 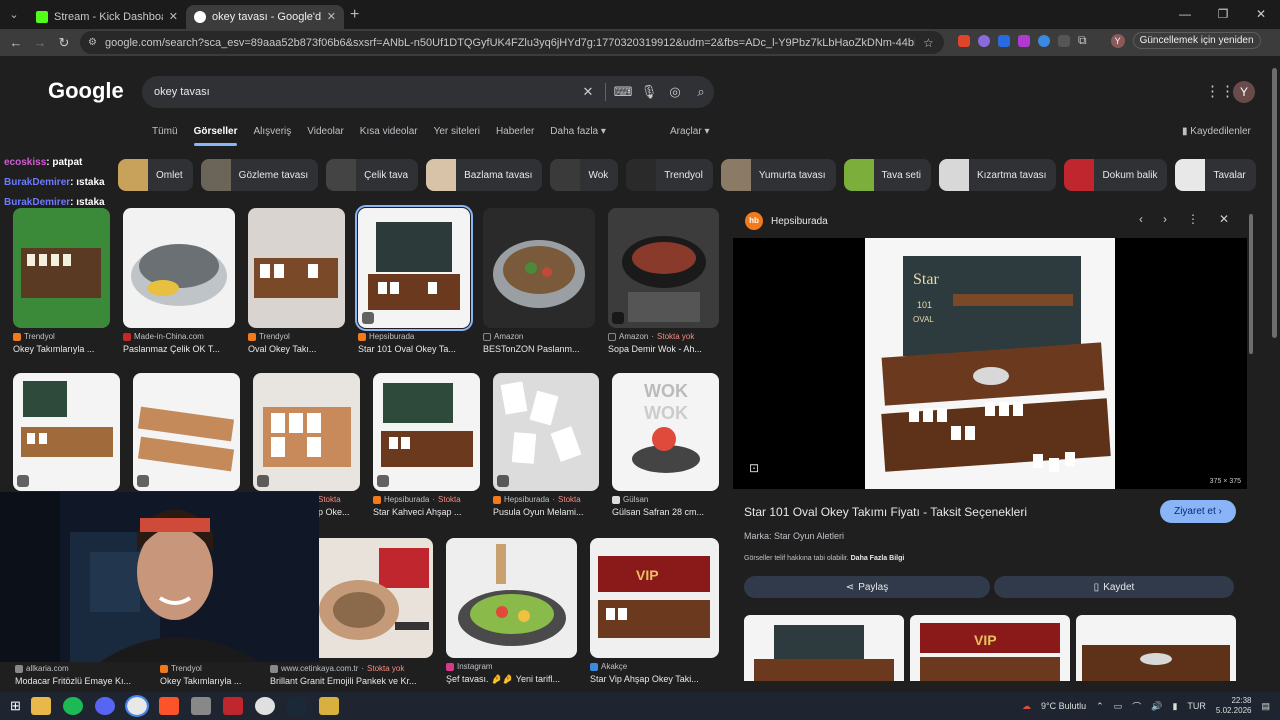 I want to click on related-image: VIP, so click(x=990, y=648).